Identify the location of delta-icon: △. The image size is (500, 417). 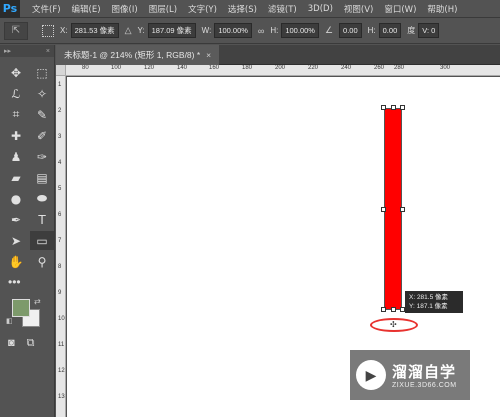
(128, 30).